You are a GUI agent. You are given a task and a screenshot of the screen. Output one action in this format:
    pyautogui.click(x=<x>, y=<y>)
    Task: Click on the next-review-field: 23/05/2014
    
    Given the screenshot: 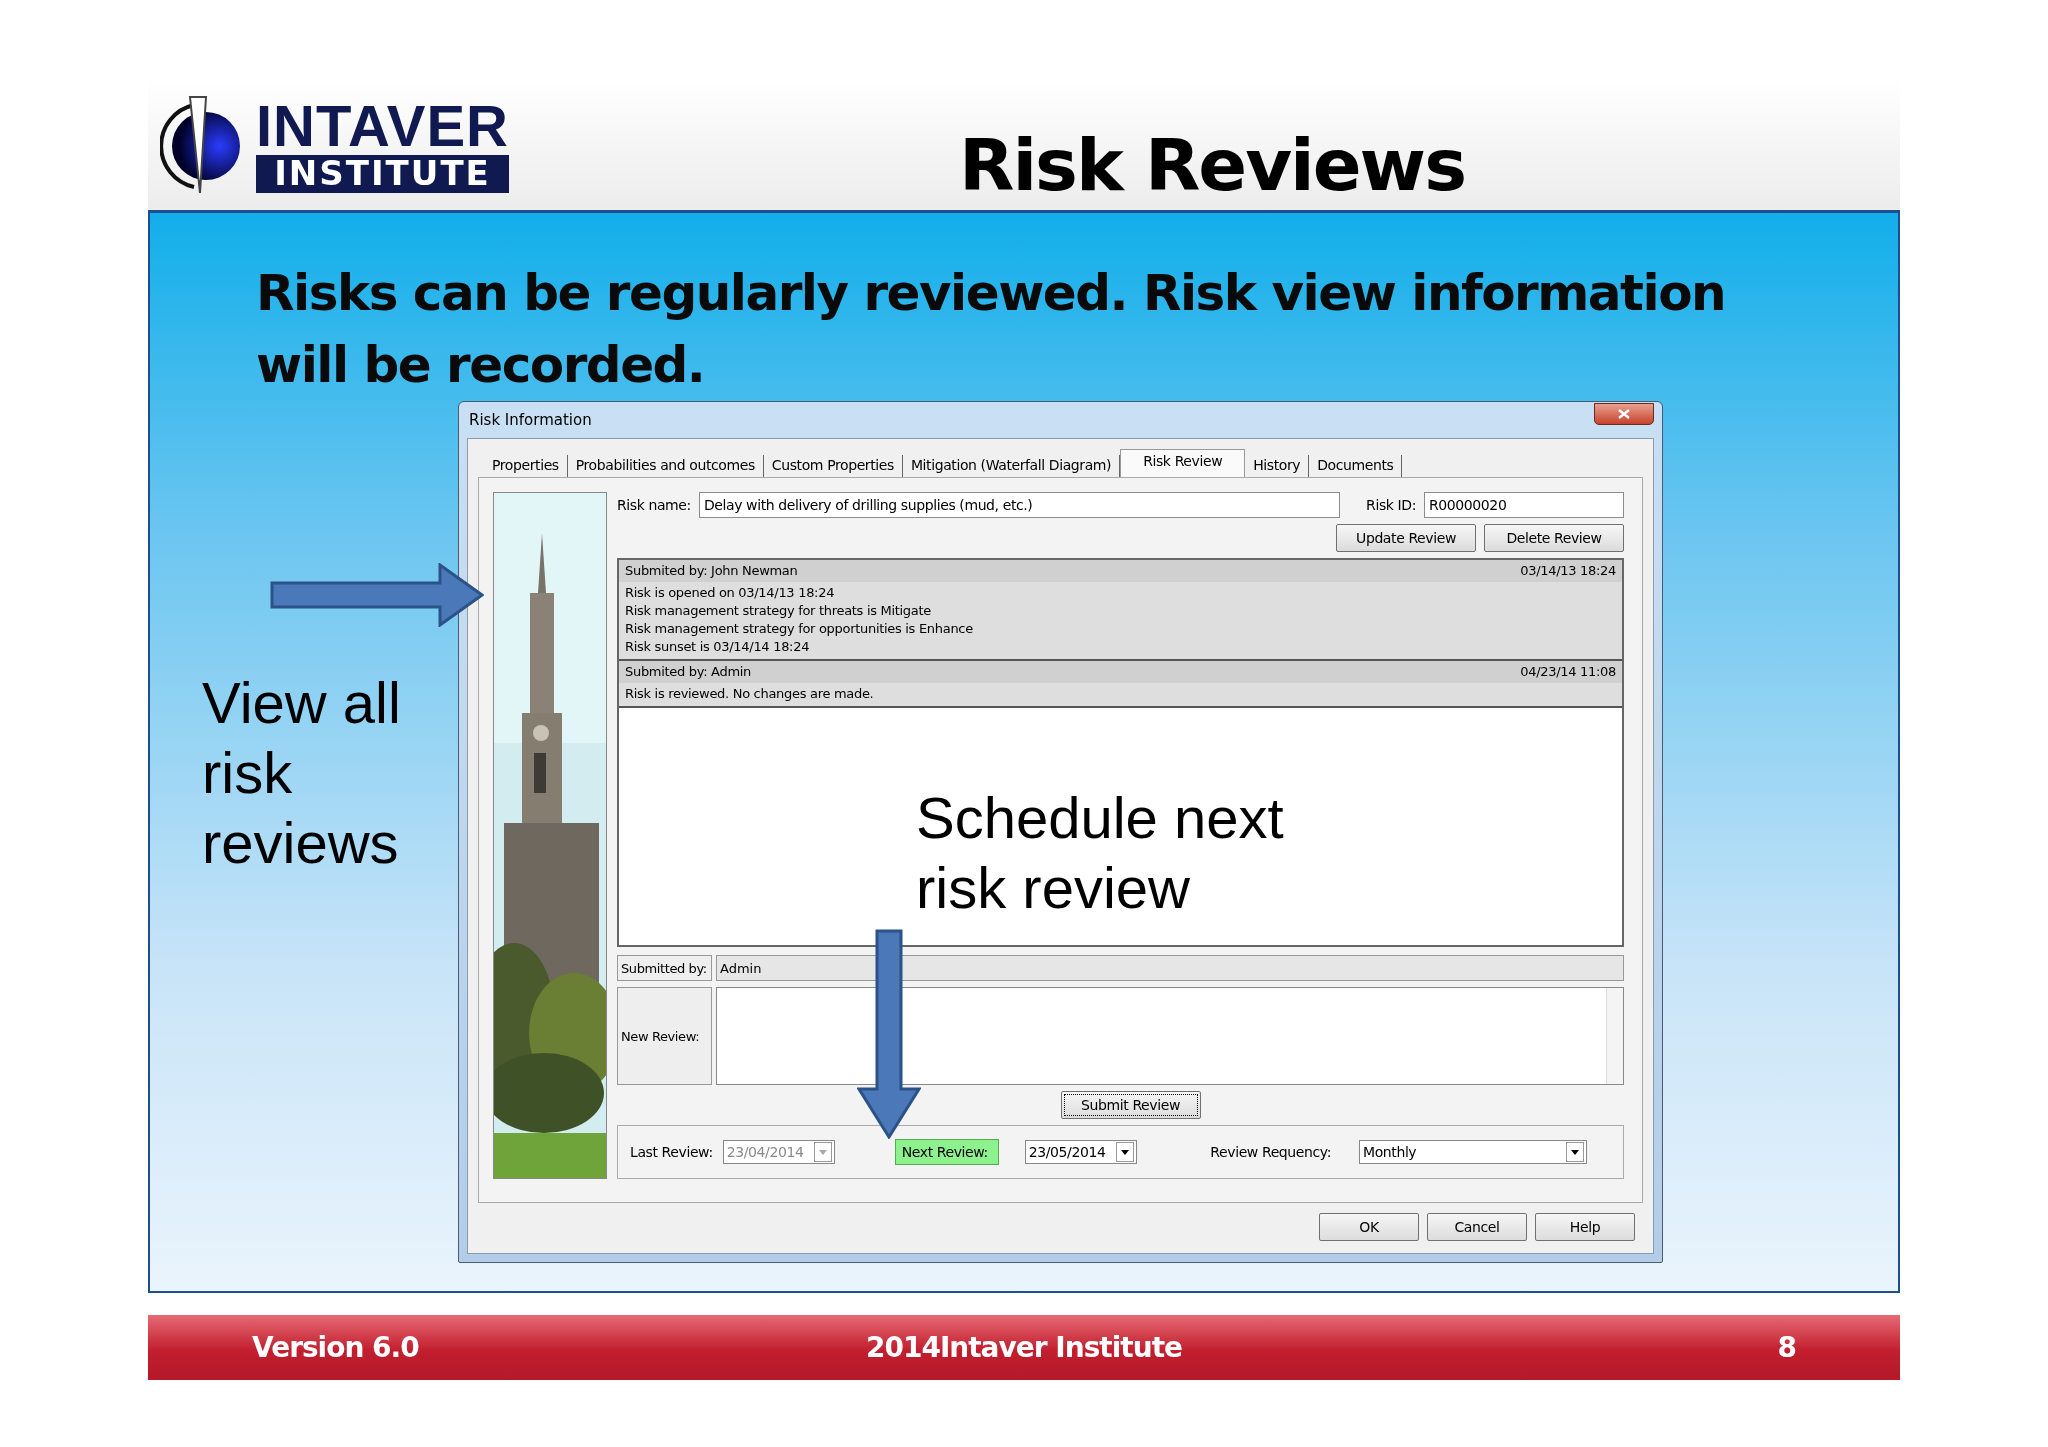 What is the action you would take?
    pyautogui.click(x=1080, y=1152)
    